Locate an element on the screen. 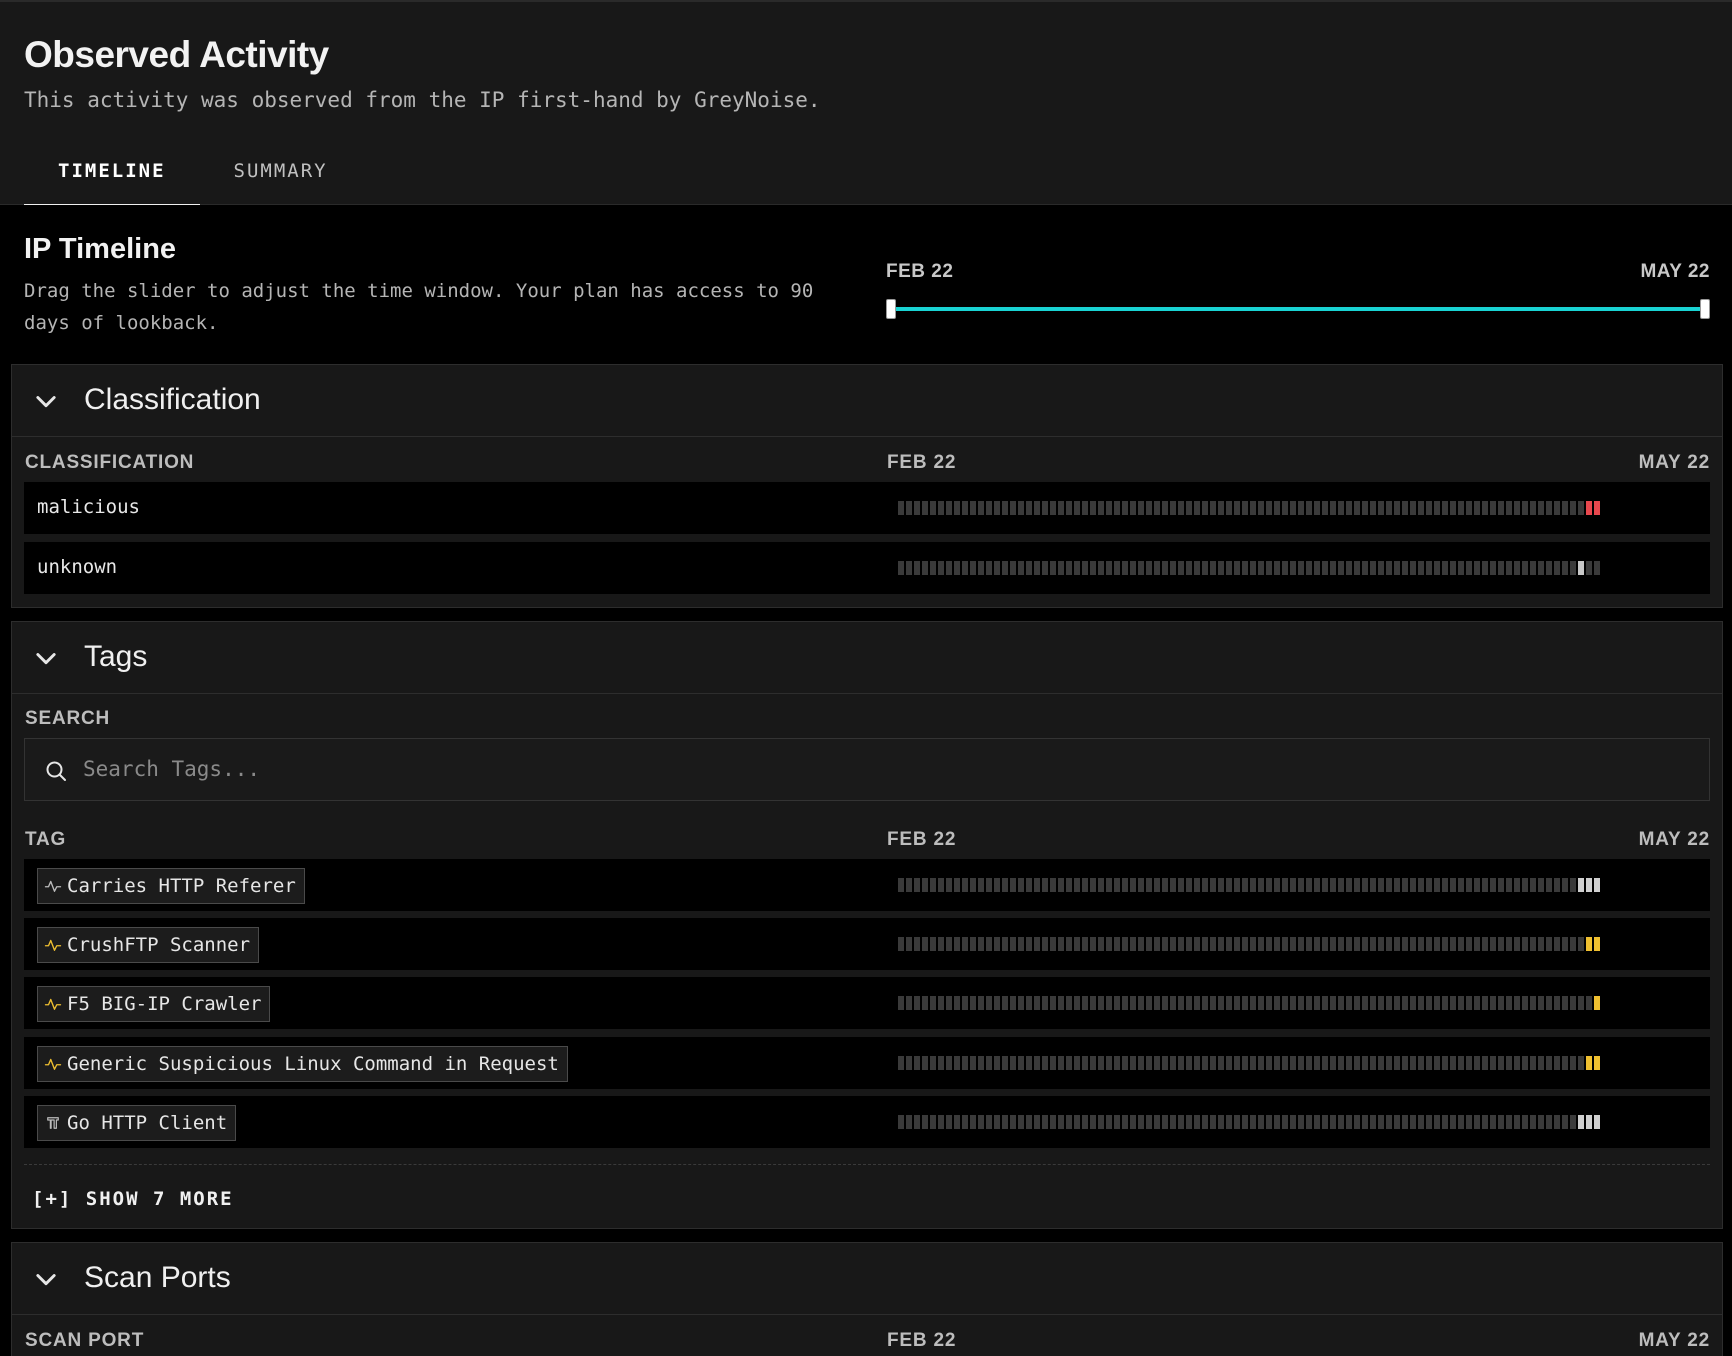  classification-section-header: Classification is located at coordinates (867, 401).